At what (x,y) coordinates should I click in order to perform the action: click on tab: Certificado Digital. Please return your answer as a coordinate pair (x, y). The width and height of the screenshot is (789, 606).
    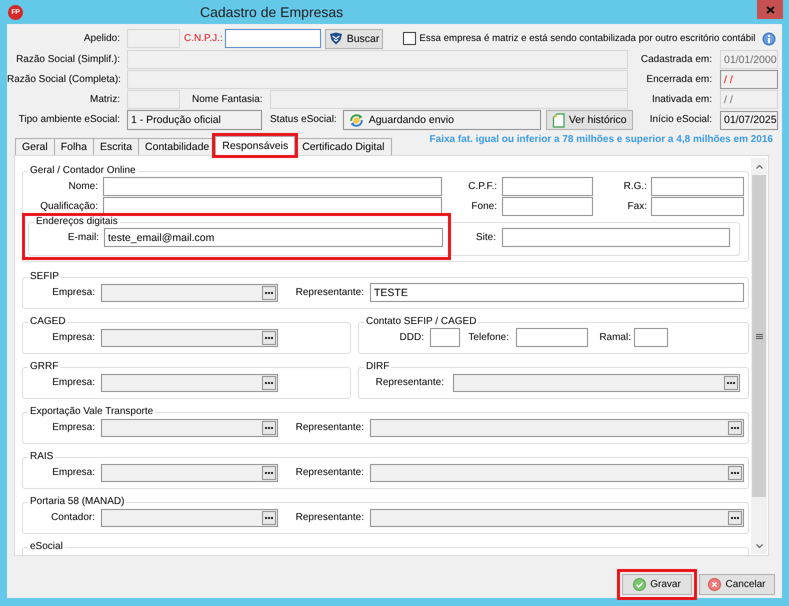
    Looking at the image, I should click on (343, 146).